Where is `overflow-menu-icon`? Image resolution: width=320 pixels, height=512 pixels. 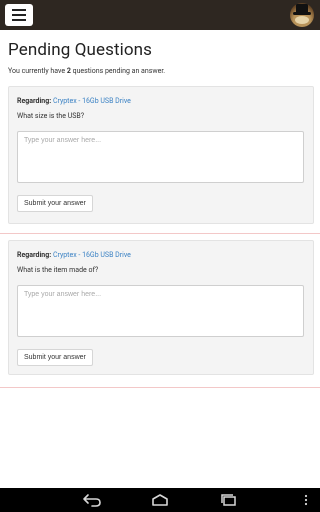
overflow-menu-icon is located at coordinates (306, 500).